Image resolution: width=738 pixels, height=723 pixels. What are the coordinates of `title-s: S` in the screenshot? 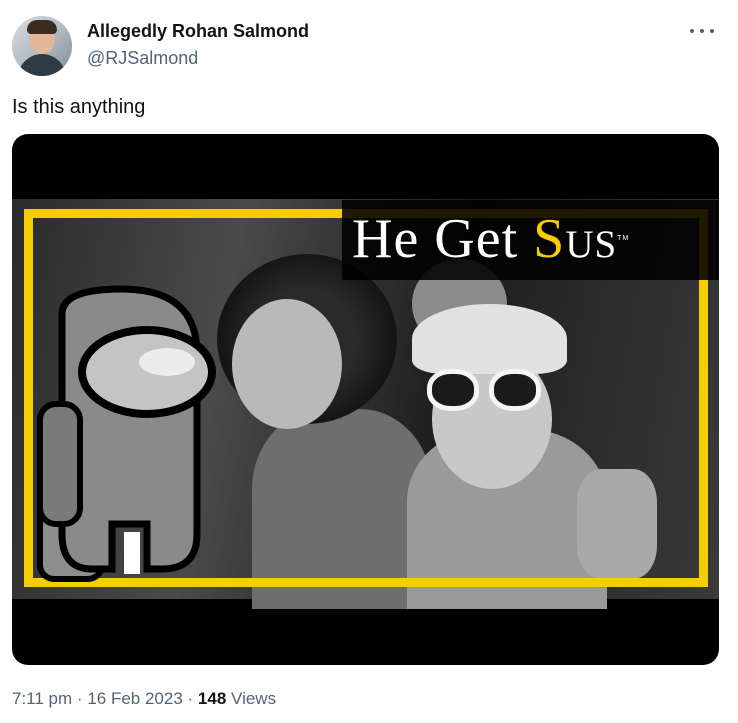 It's located at (549, 239).